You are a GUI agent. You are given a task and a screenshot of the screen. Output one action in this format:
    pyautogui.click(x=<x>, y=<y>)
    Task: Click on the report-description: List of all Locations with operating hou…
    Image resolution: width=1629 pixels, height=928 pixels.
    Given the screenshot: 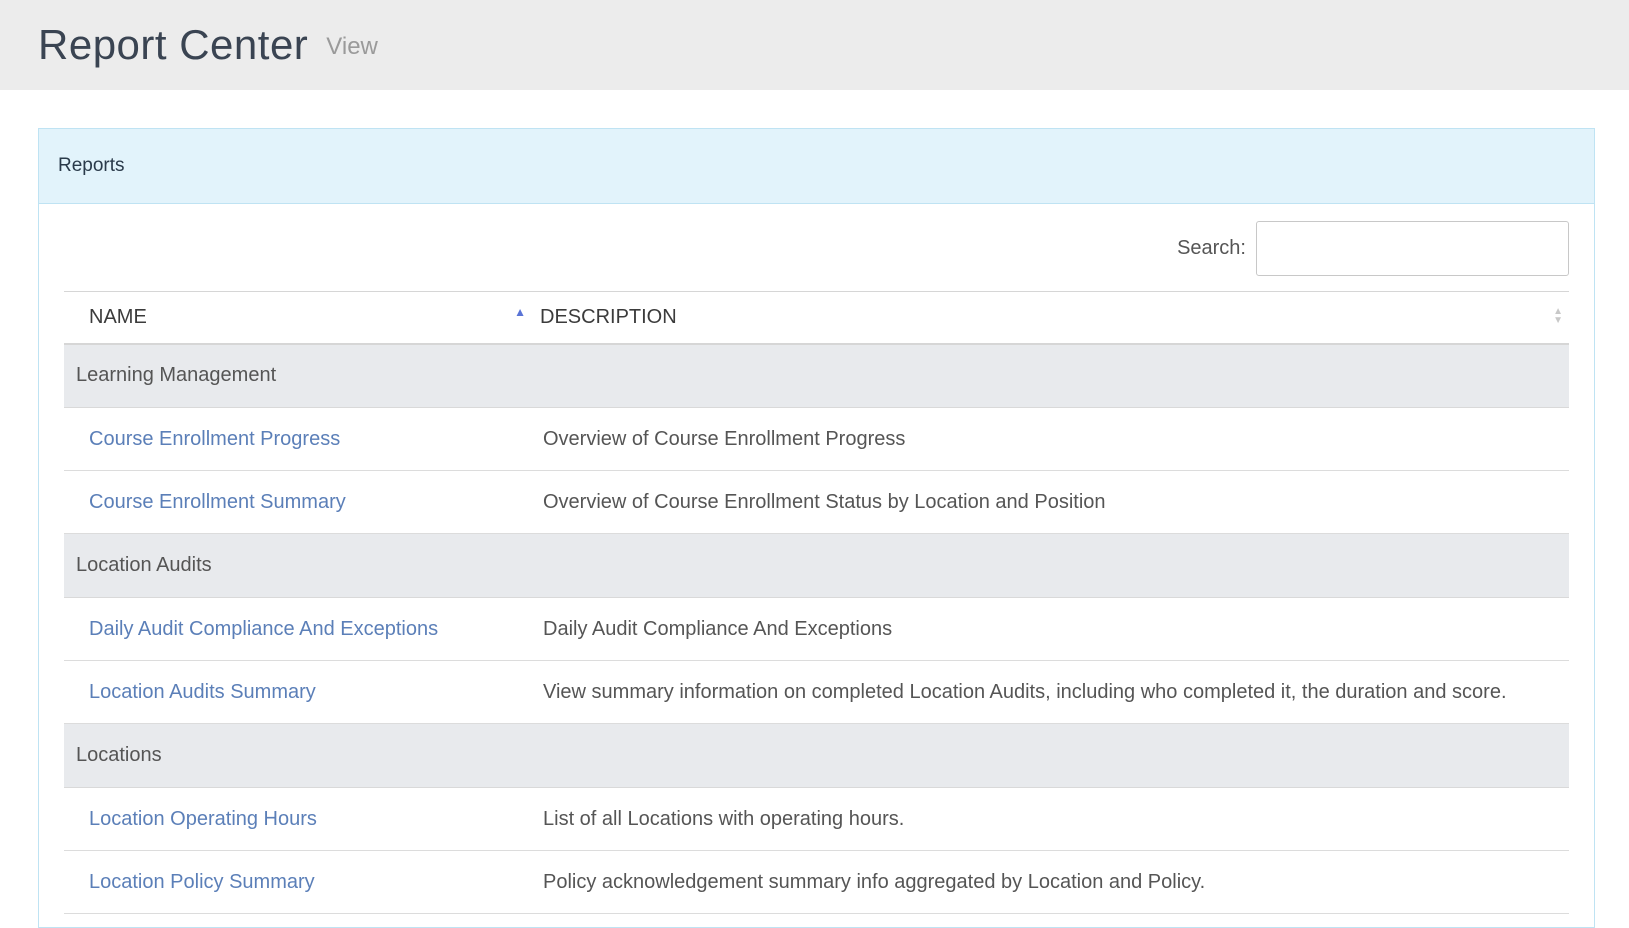 What is the action you would take?
    pyautogui.click(x=724, y=818)
    